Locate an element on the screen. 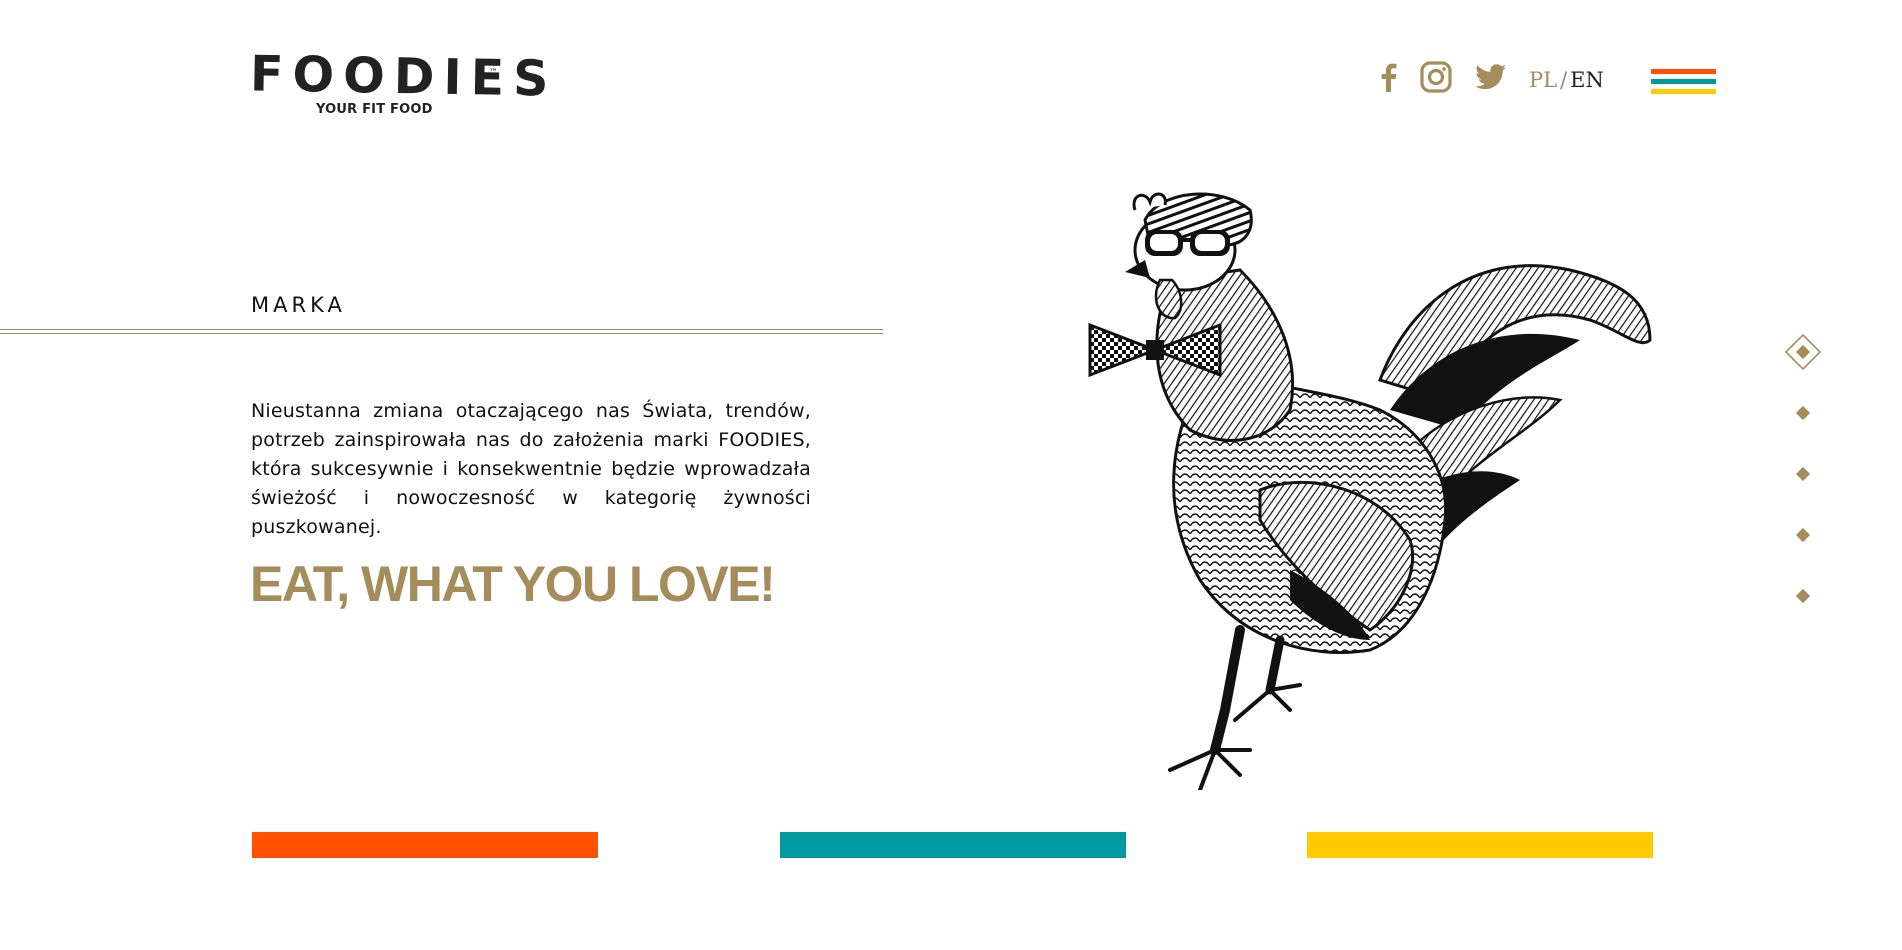 Image resolution: width=1902 pixels, height=950 pixels. slogan-heading: EAT, WHAT YOU LOVE! is located at coordinates (513, 584).